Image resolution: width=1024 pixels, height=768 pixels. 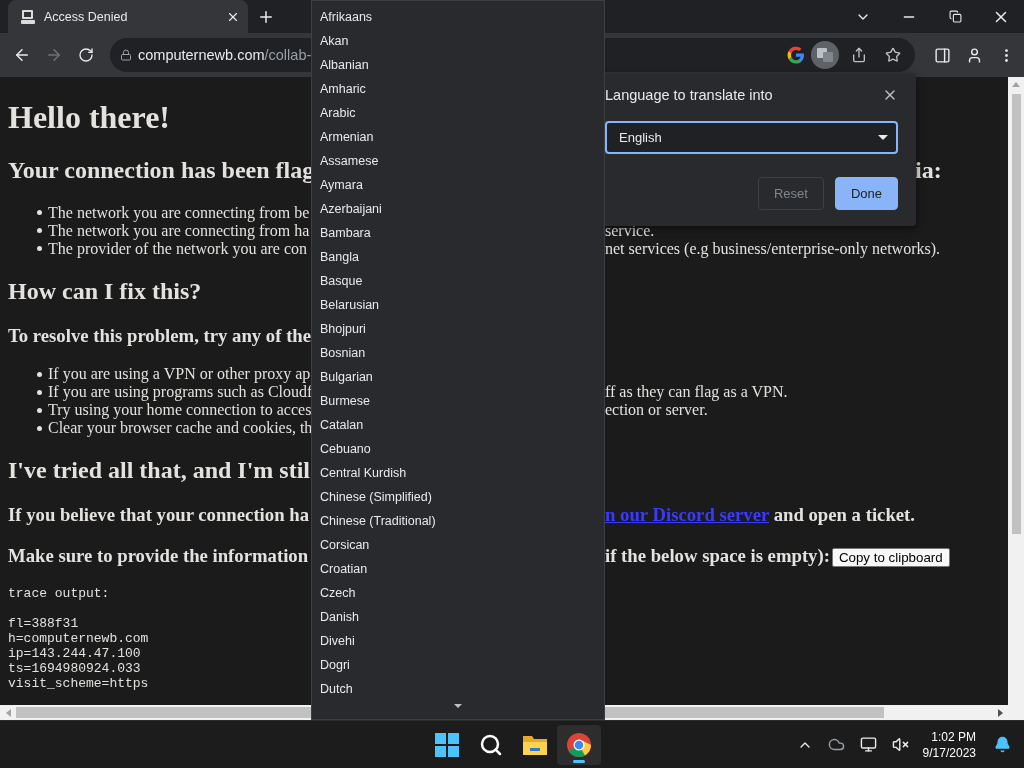 What do you see at coordinates (458, 521) in the screenshot?
I see `language-option: Chinese (Traditional)` at bounding box center [458, 521].